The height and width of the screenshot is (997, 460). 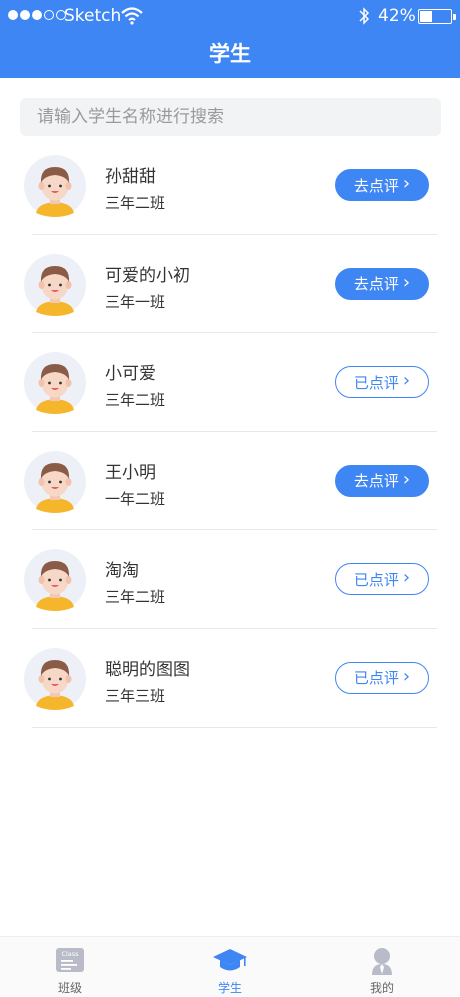 What do you see at coordinates (364, 16) in the screenshot?
I see `bluetooth-icon` at bounding box center [364, 16].